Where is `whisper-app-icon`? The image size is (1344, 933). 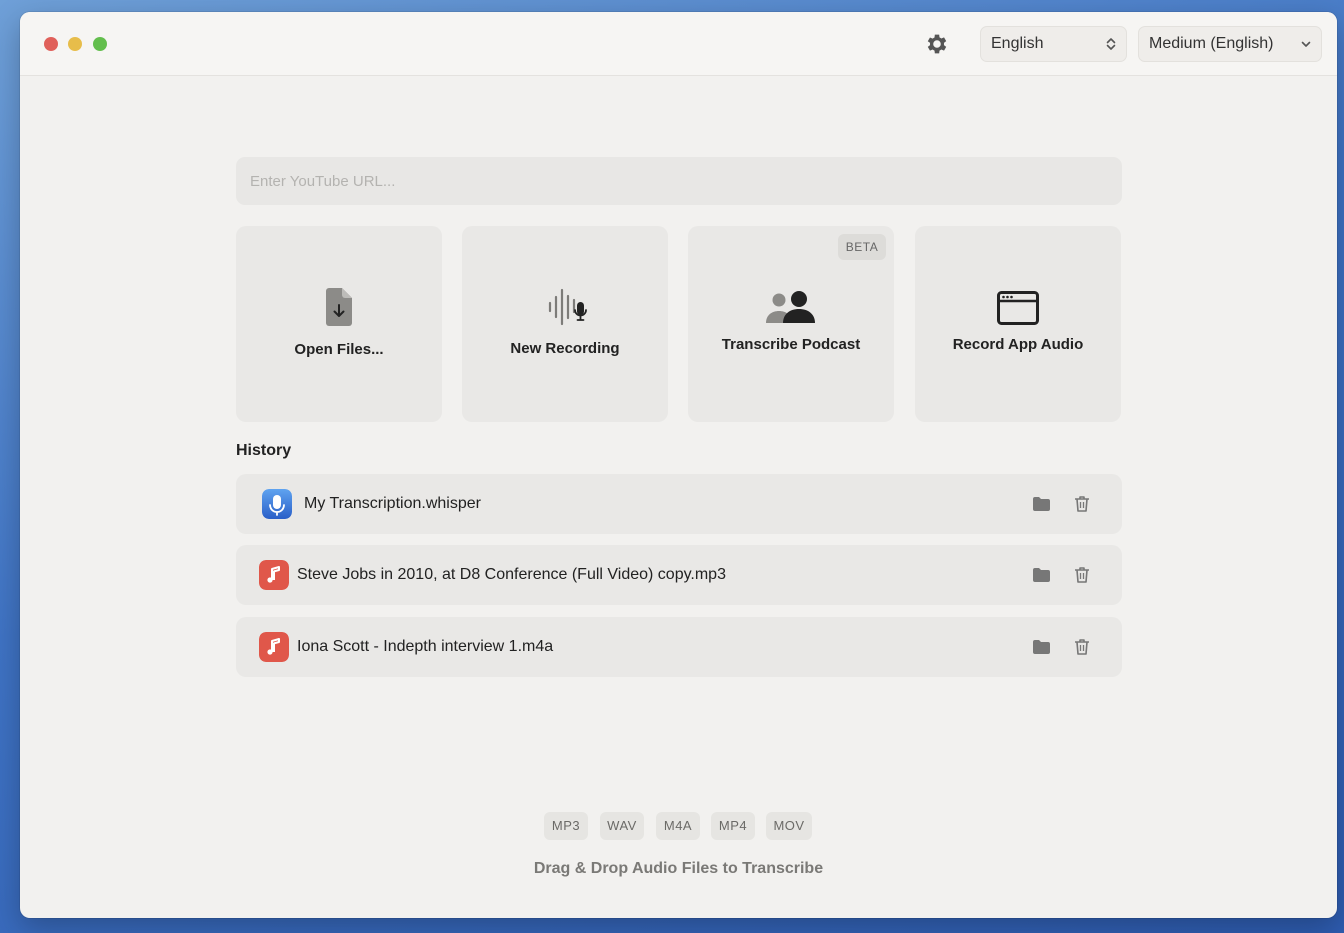 whisper-app-icon is located at coordinates (277, 504).